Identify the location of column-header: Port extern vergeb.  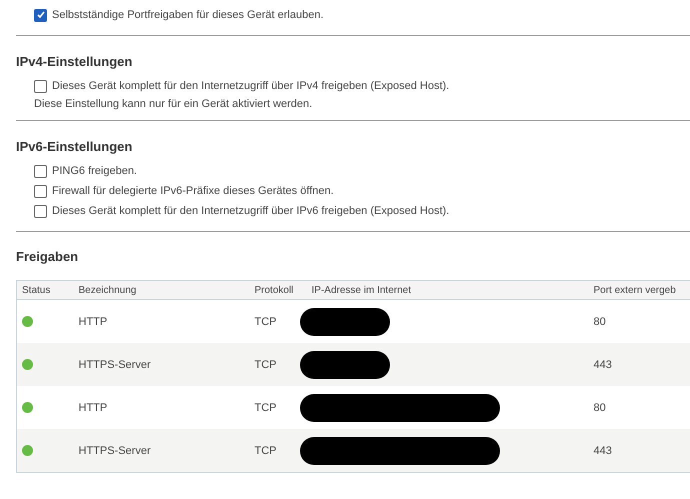
(639, 290).